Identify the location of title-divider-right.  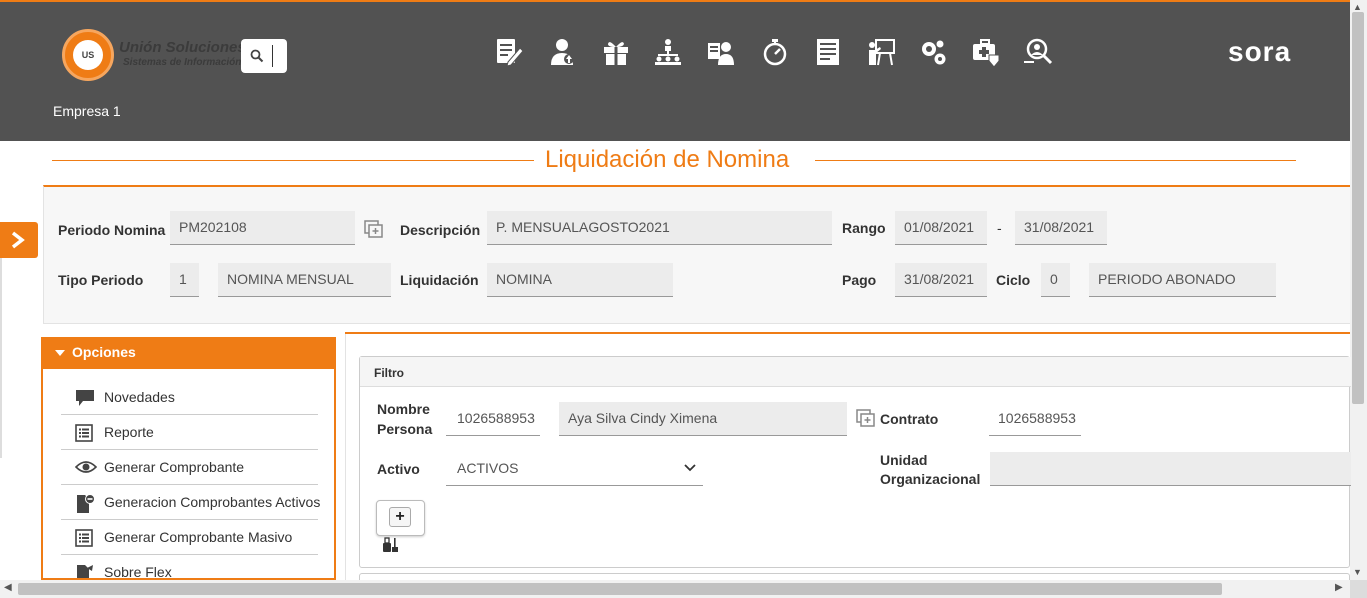
(1055, 160).